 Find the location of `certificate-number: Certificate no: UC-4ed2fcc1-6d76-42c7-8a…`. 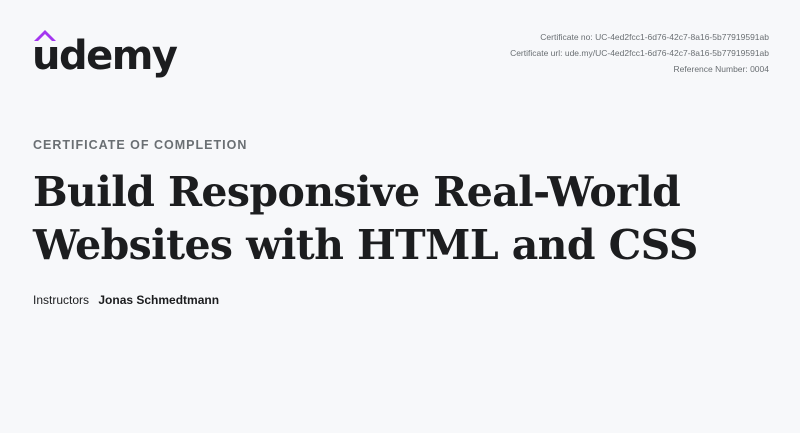

certificate-number: Certificate no: UC-4ed2fcc1-6d76-42c7-8a… is located at coordinates (654, 37).